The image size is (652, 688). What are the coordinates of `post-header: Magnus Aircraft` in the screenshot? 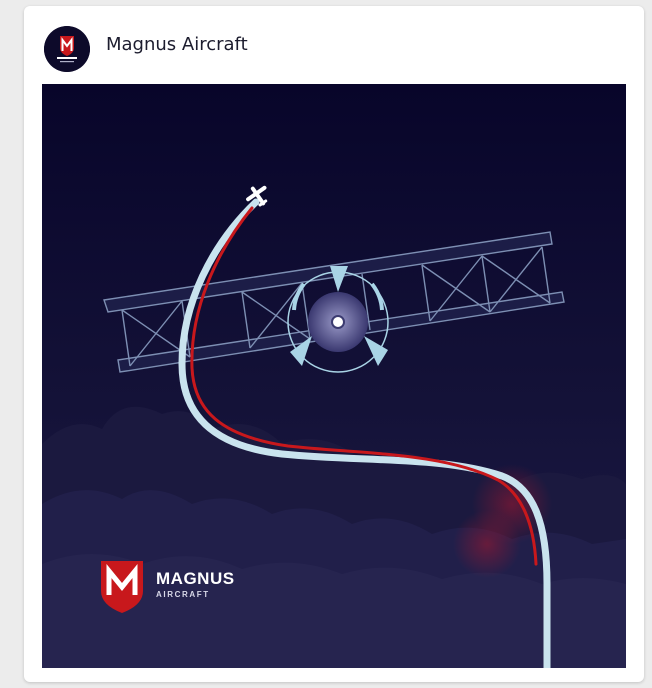 It's located at (334, 45).